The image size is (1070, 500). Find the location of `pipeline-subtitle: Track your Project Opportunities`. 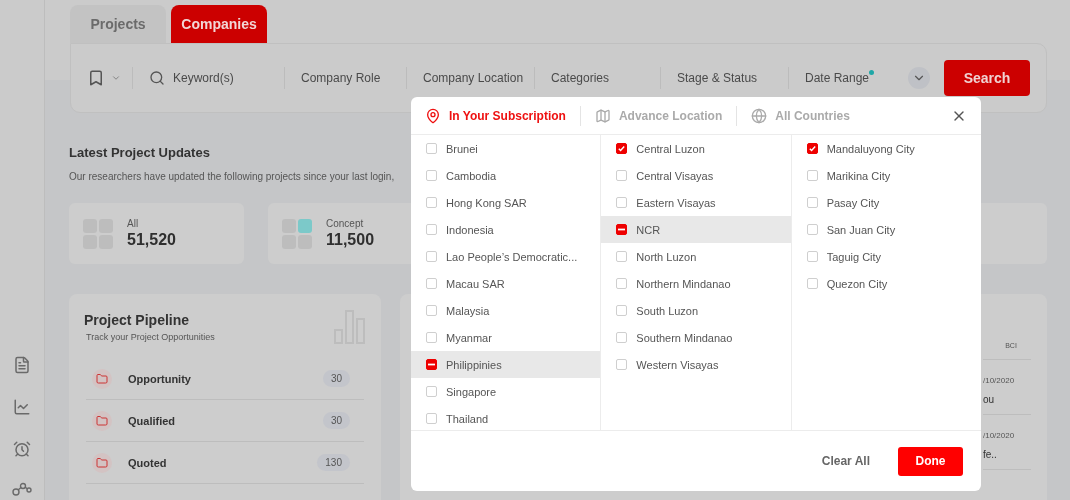

pipeline-subtitle: Track your Project Opportunities is located at coordinates (150, 337).